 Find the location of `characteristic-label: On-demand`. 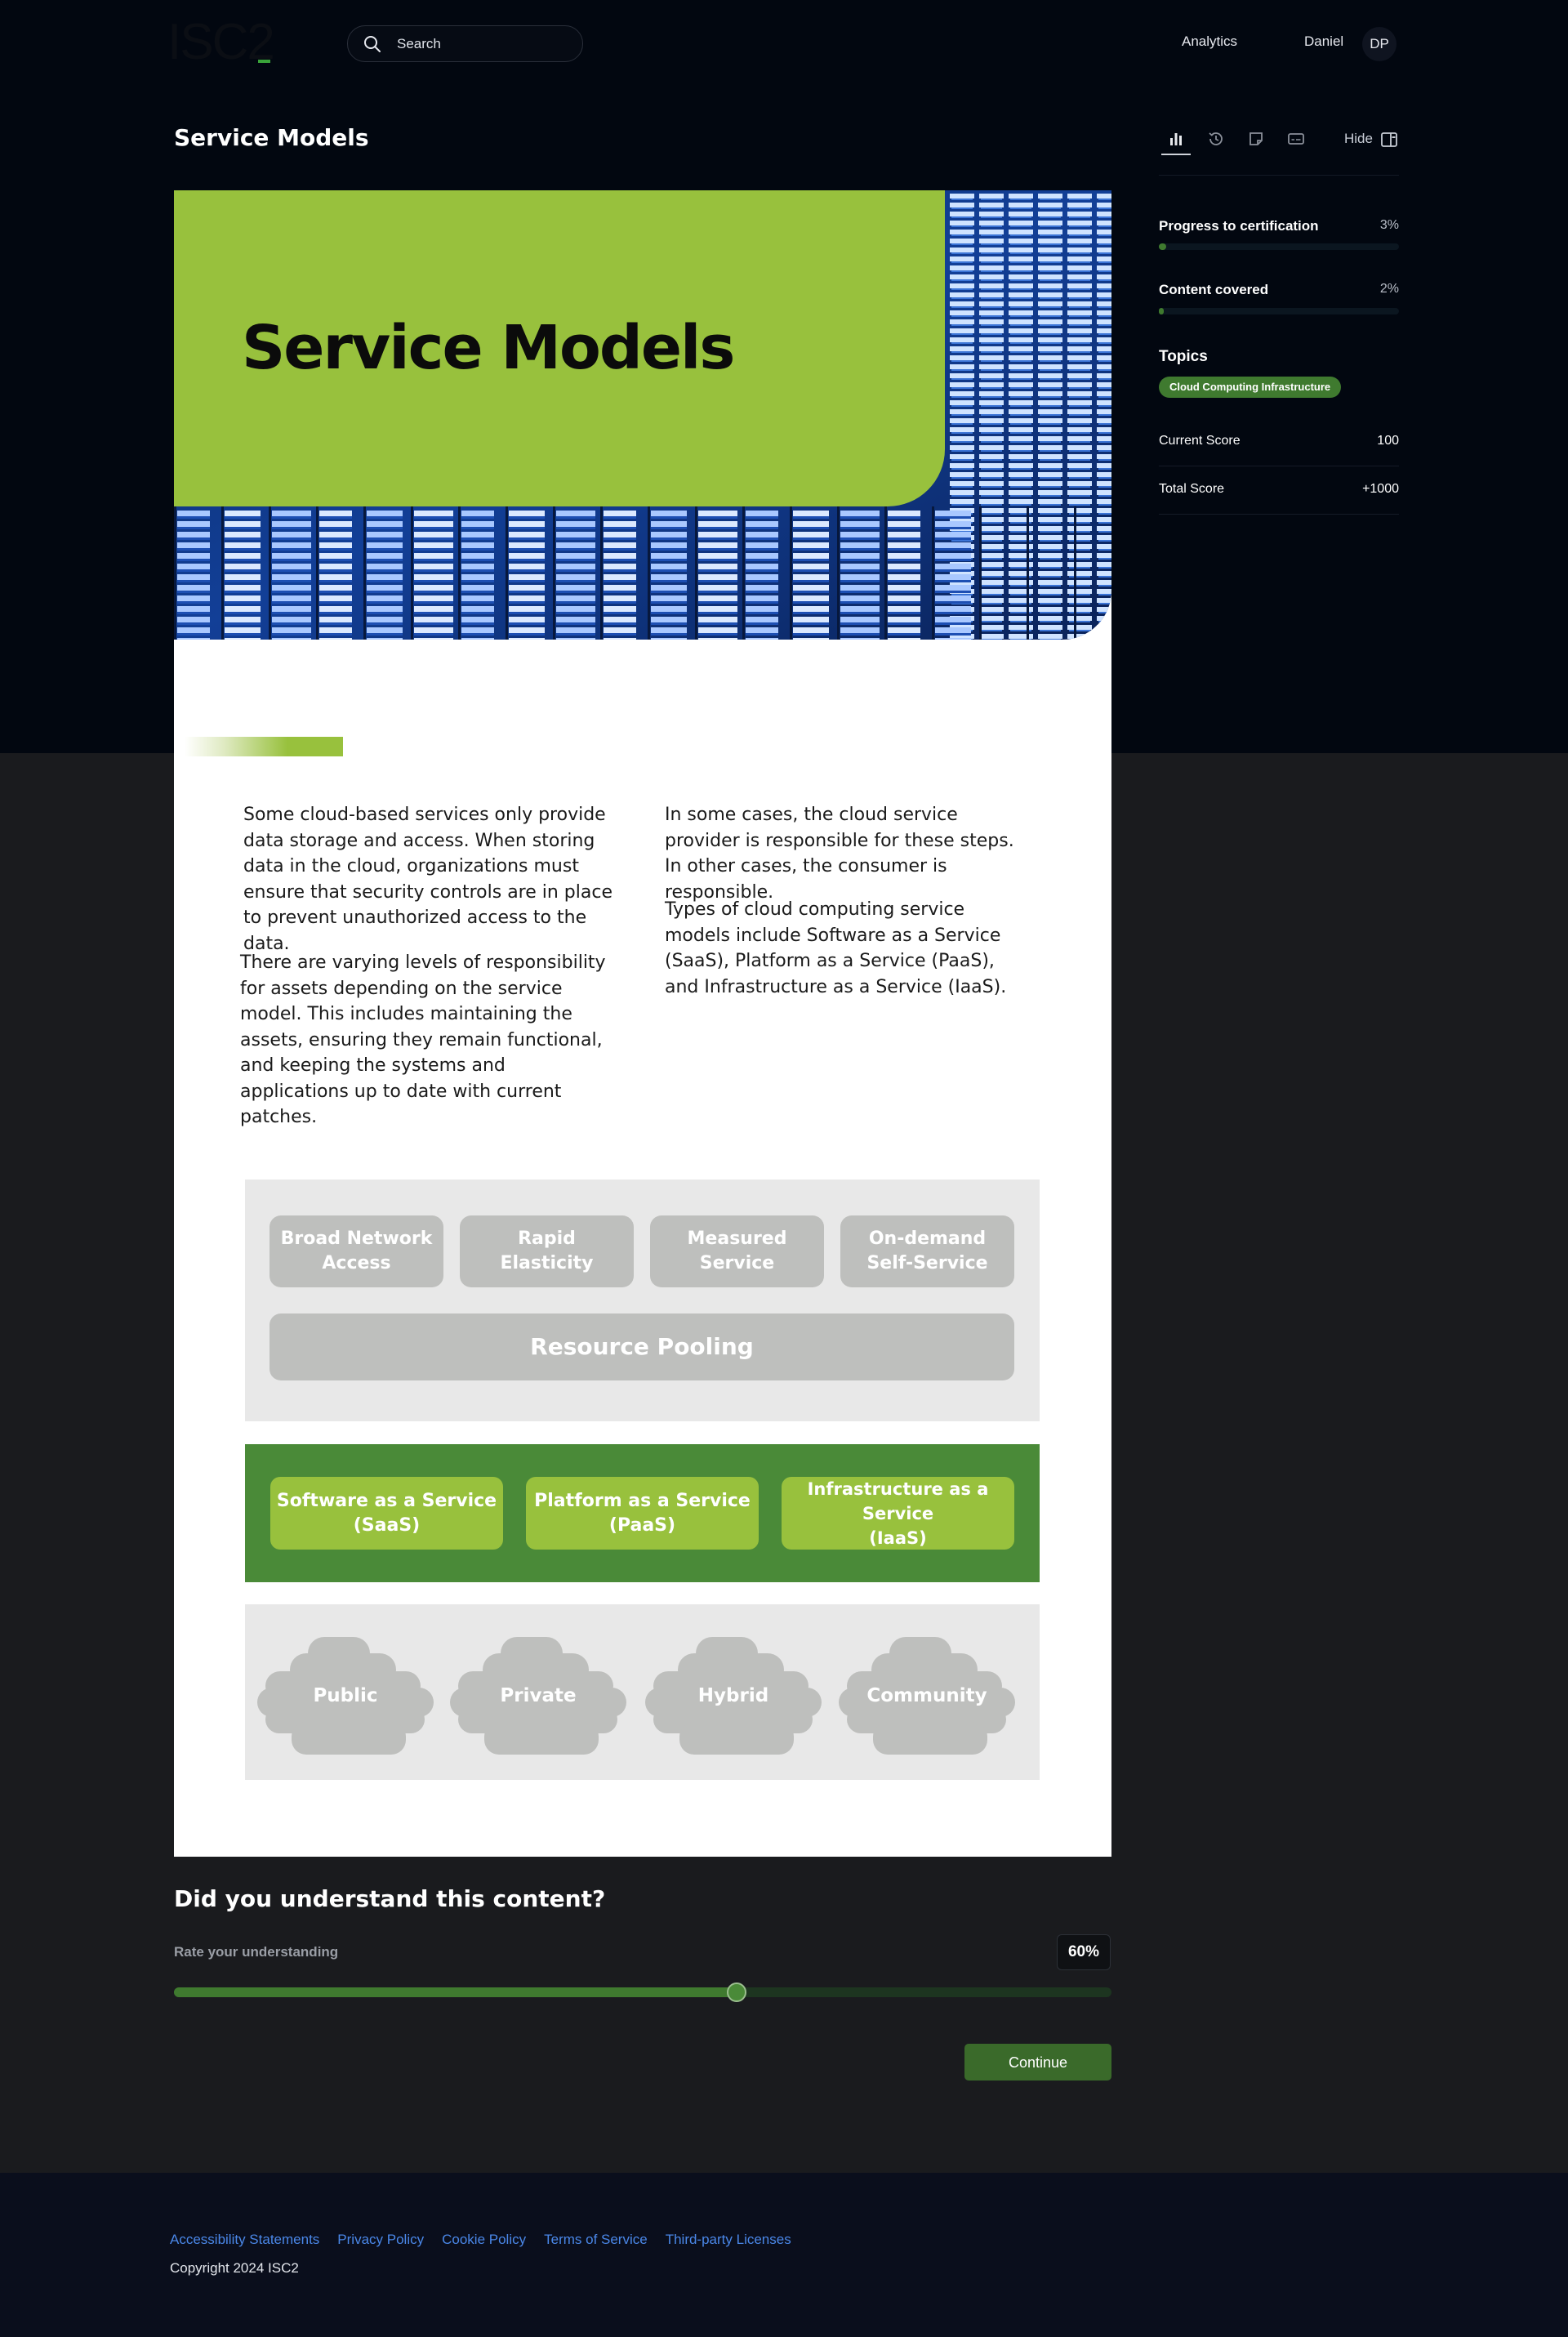

characteristic-label: On-demand is located at coordinates (927, 1239).